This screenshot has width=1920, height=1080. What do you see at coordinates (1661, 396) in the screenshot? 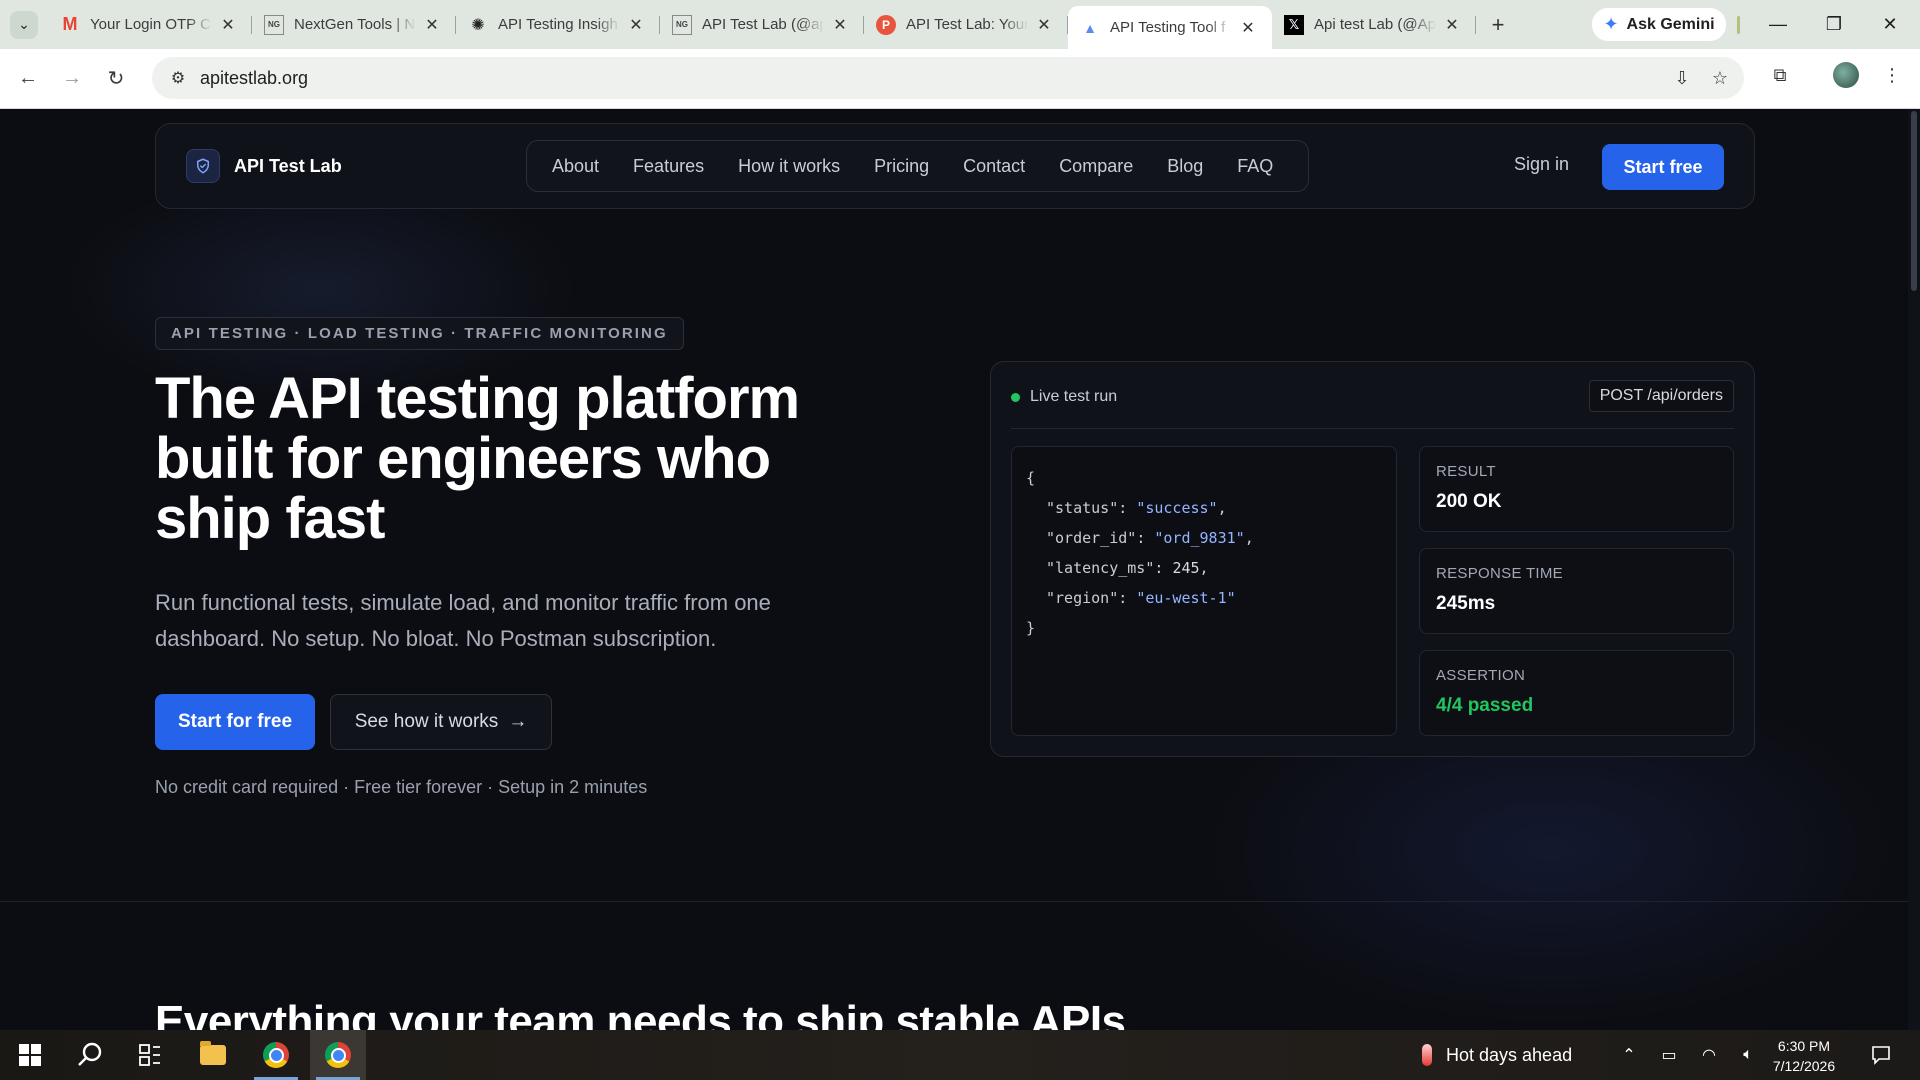
I see `endpoint-badge: POST /api/orders` at bounding box center [1661, 396].